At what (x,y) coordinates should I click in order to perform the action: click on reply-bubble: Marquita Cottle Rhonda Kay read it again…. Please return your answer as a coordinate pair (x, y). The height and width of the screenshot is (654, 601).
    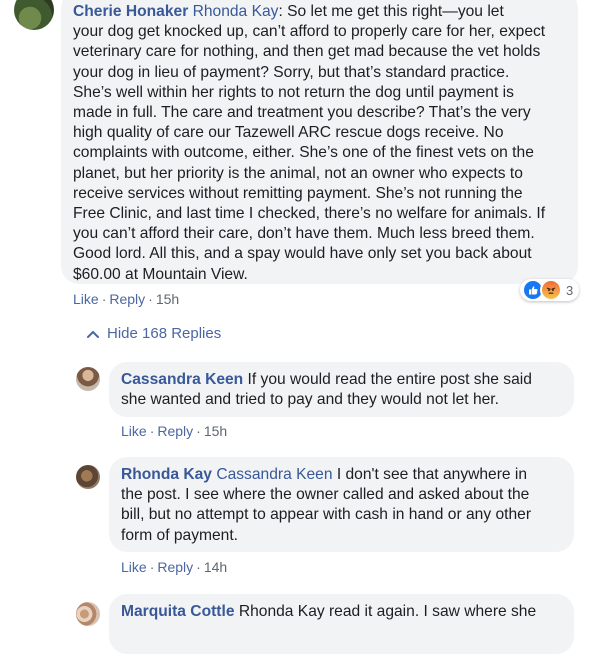
    Looking at the image, I should click on (341, 624).